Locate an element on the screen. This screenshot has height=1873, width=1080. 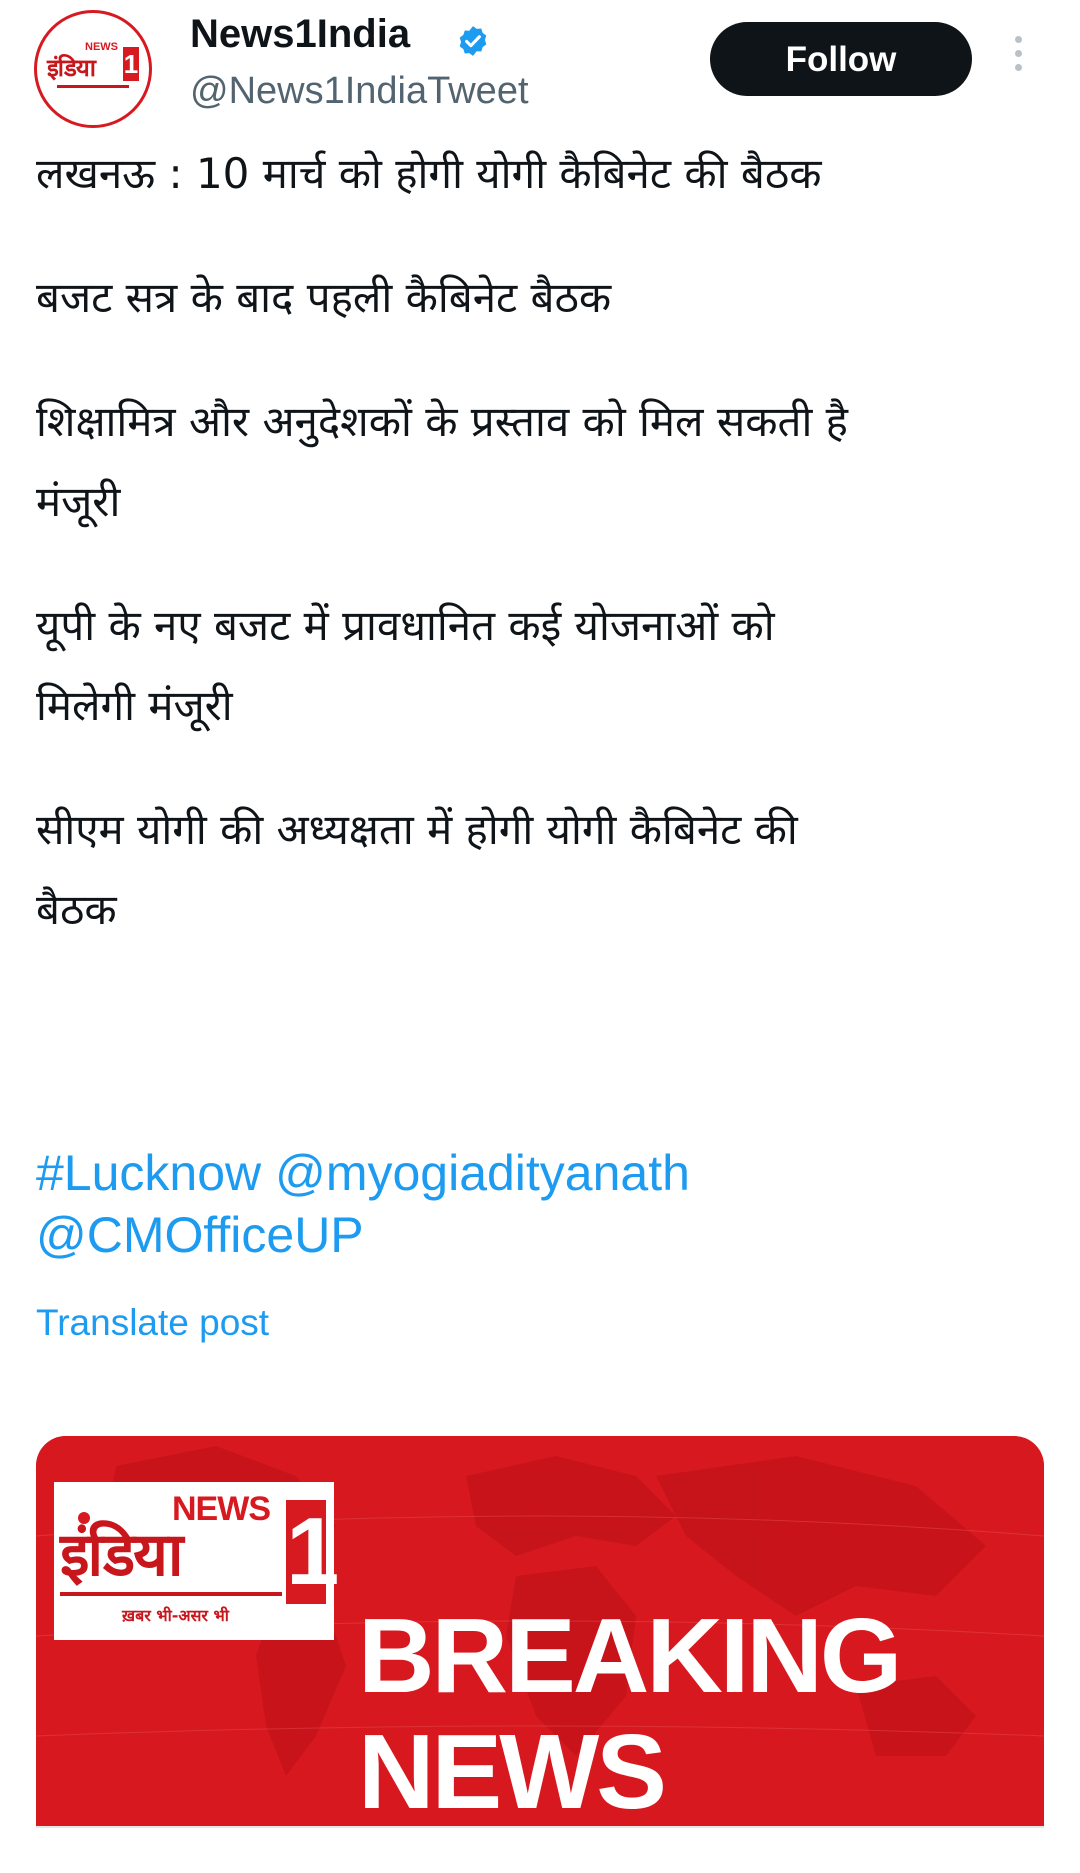
follow-button: Follow is located at coordinates (841, 59).